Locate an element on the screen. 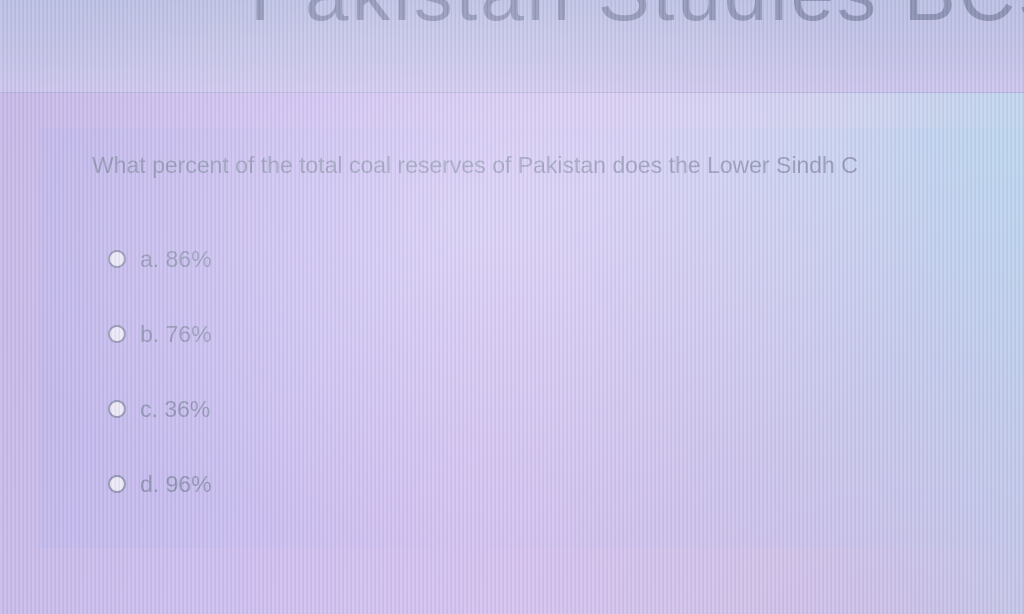 Image resolution: width=1024 pixels, height=614 pixels. answer-options: a. 86% b. 76% c. 36% d. 96% is located at coordinates (160, 392).